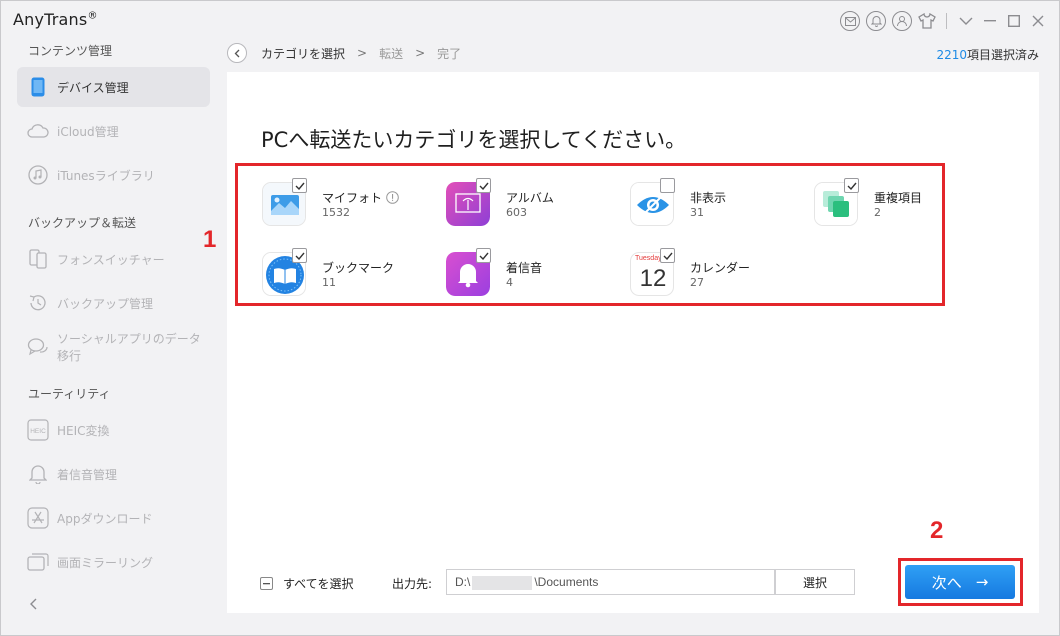  I want to click on sidebar-section-backup: バックアップ＆転送, so click(82, 223).